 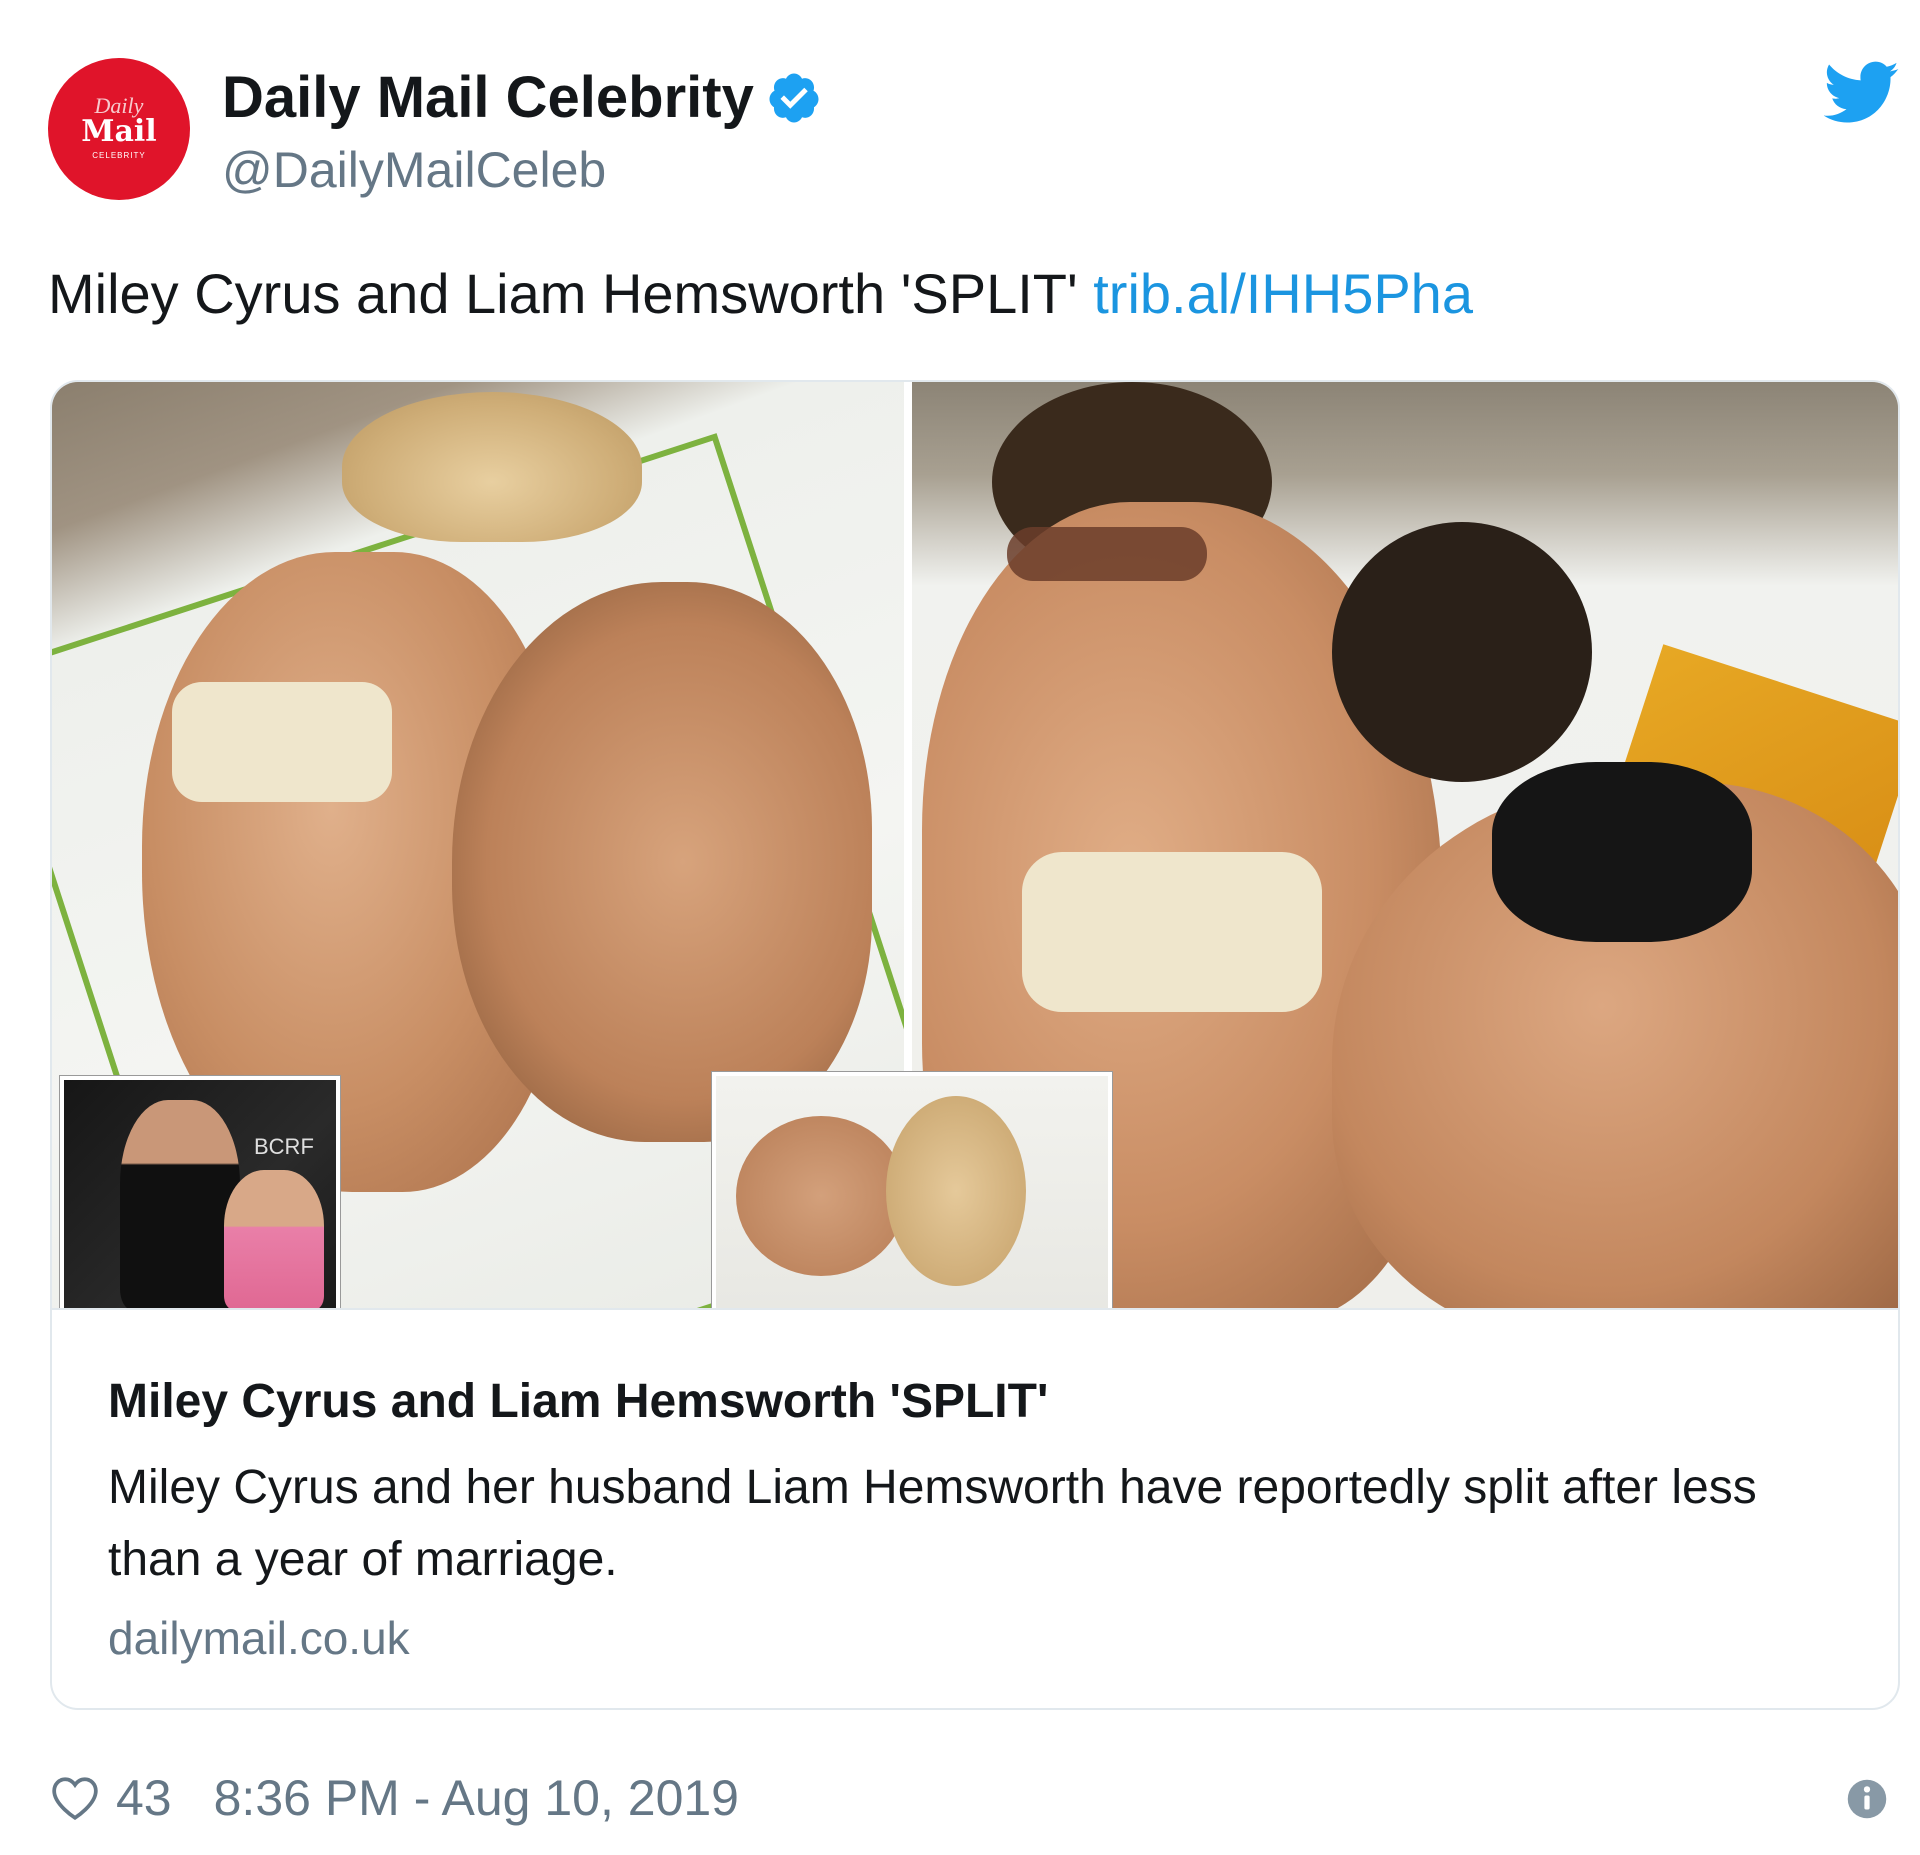 I want to click on author-display-name: Daily Mail Celebrity, so click(x=488, y=98).